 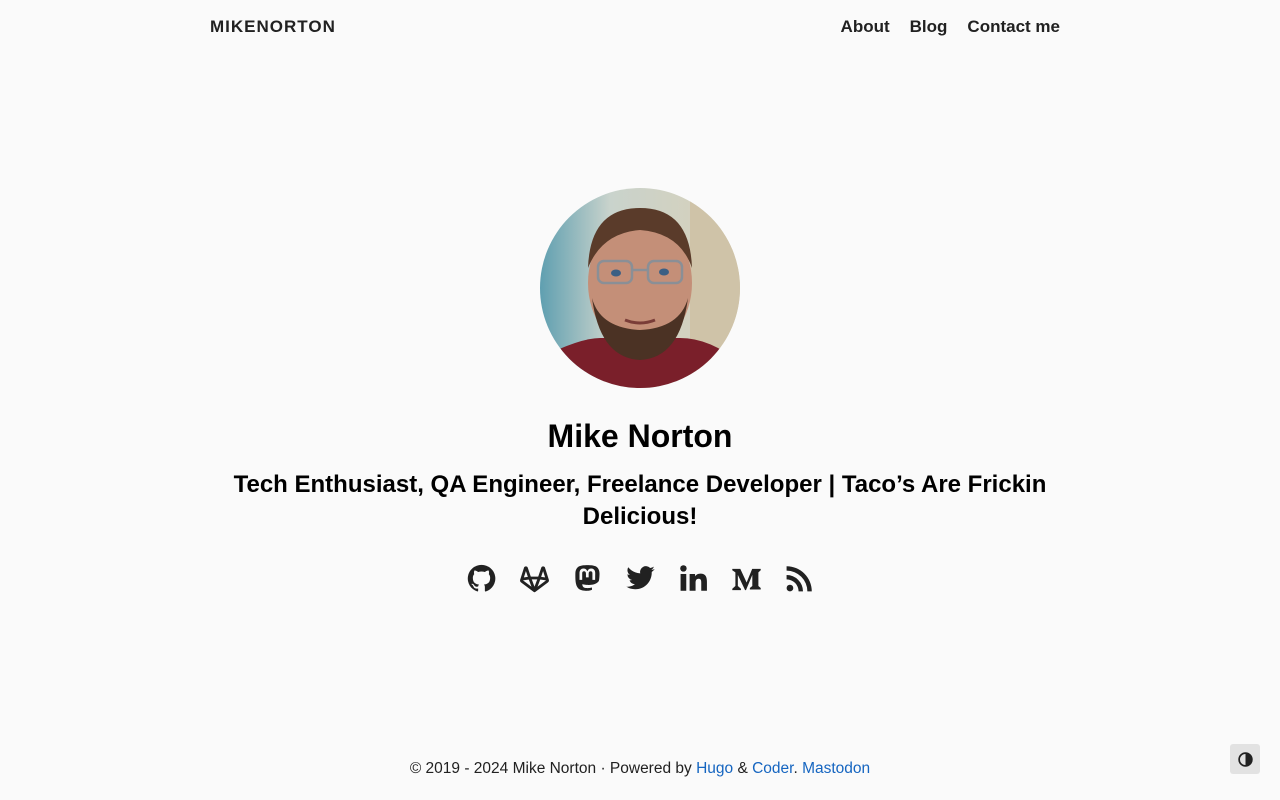 I want to click on twitter-icon, so click(x=640, y=578).